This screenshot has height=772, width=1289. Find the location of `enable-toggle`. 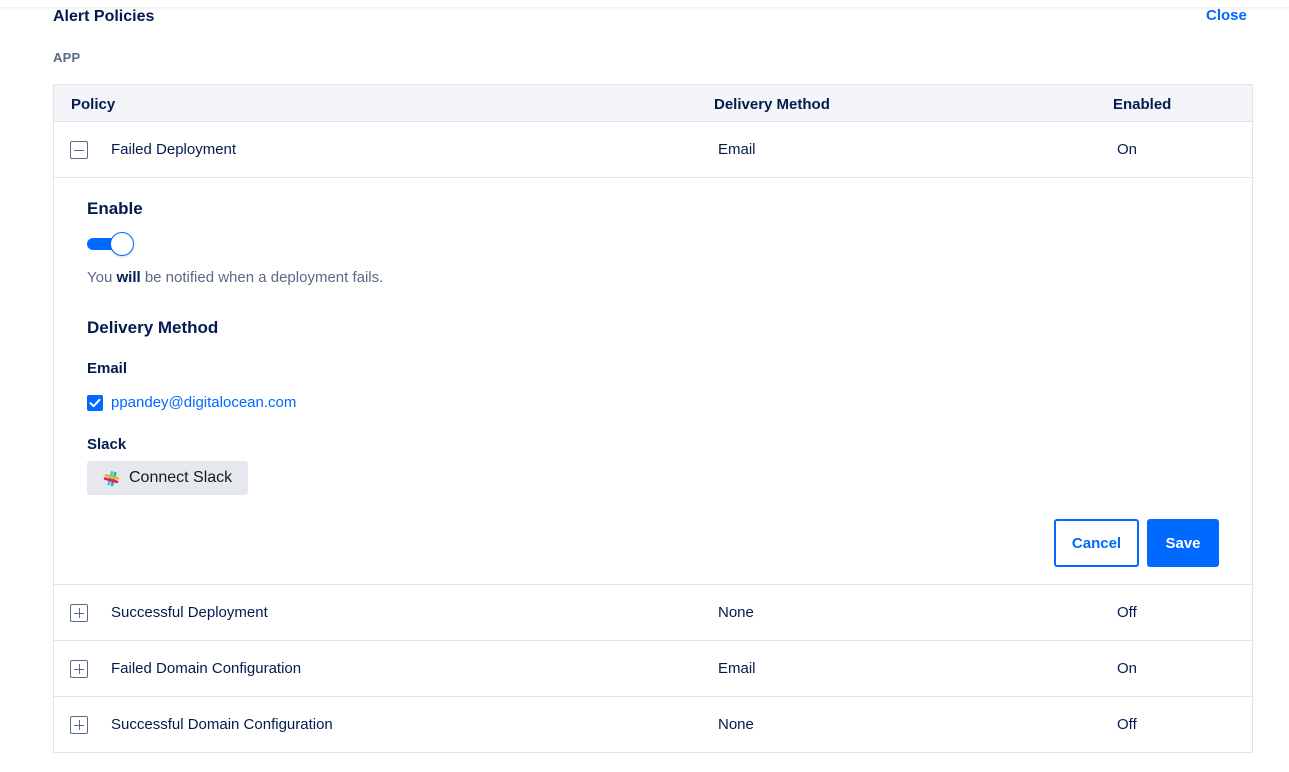

enable-toggle is located at coordinates (111, 244).